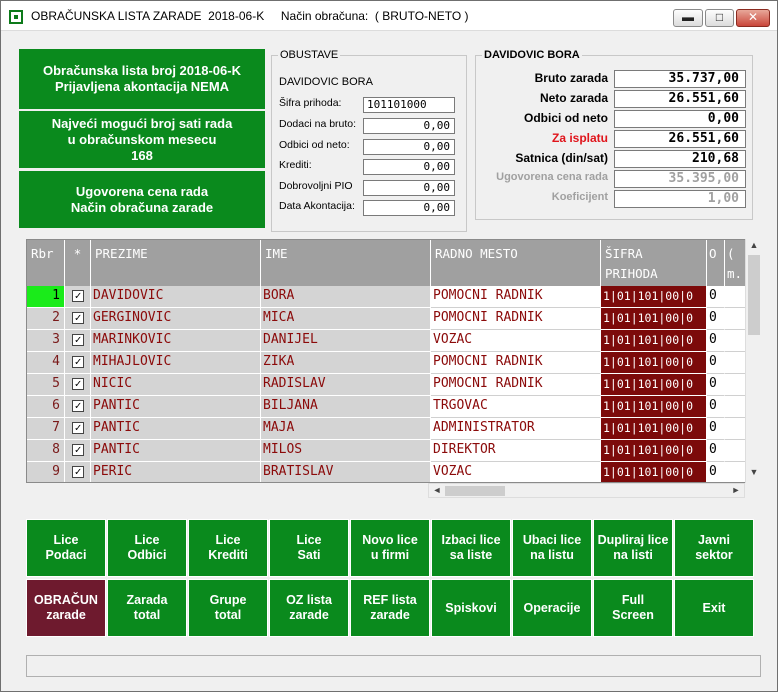  I want to click on row-radno-mesto: VOZAC, so click(516, 341).